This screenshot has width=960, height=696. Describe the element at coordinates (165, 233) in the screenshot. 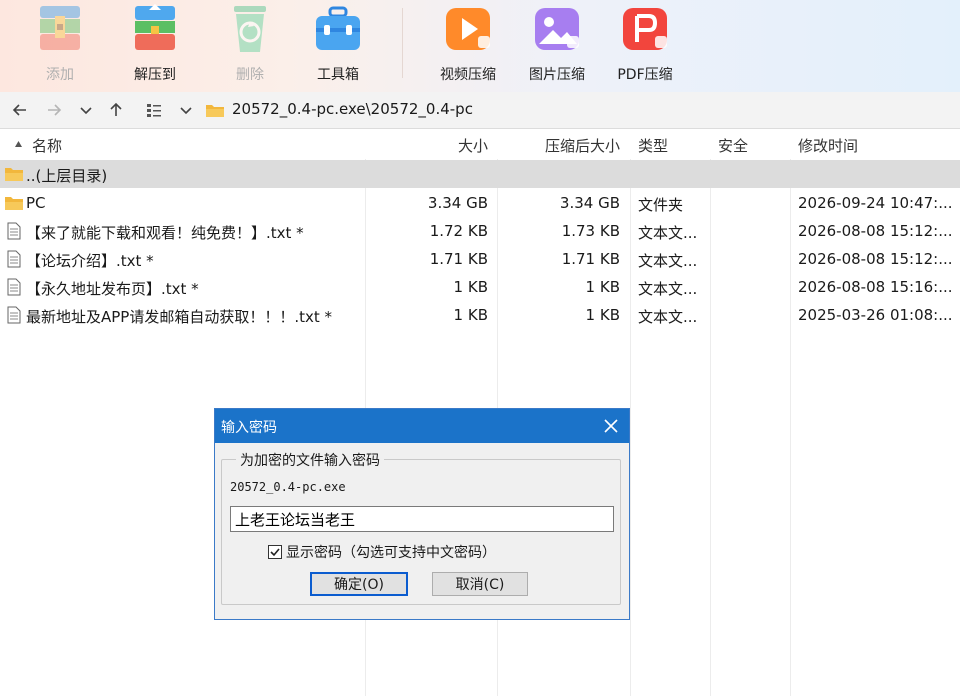

I see `row-name: 【来了就能下载和观看！纯免费！】.txt *` at that location.